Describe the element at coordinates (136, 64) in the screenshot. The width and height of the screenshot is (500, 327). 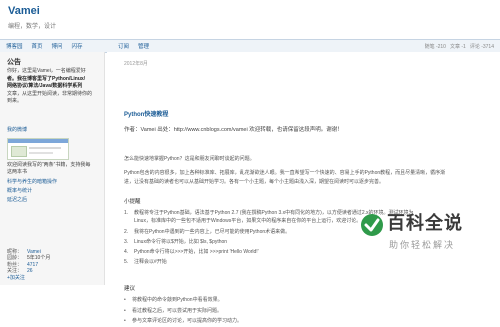
I see `post-date: 2012年8月` at that location.